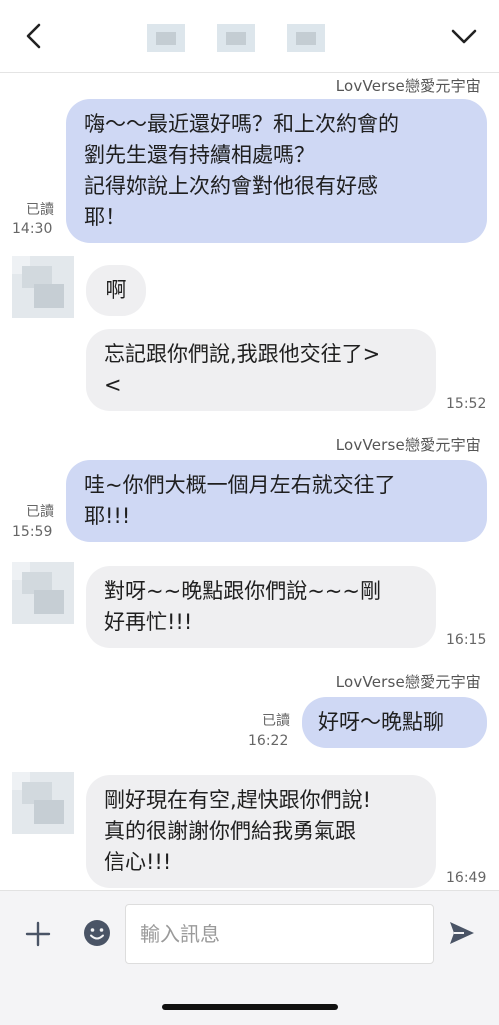 Image resolution: width=499 pixels, height=1025 pixels. What do you see at coordinates (250, 1007) in the screenshot?
I see `home-indicator` at bounding box center [250, 1007].